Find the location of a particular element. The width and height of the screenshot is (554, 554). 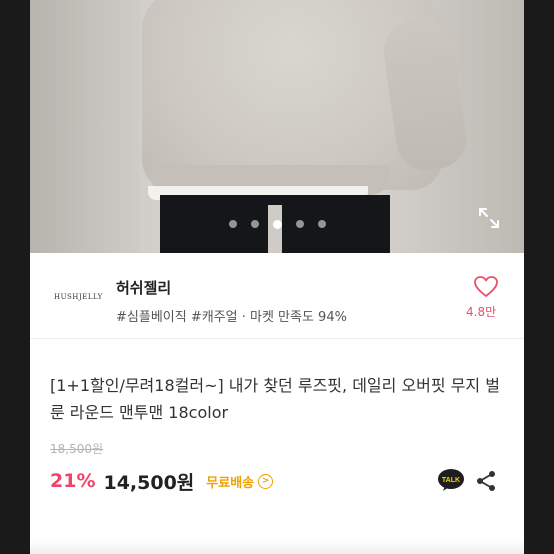

kakao-talk-label: TALK is located at coordinates (451, 480).